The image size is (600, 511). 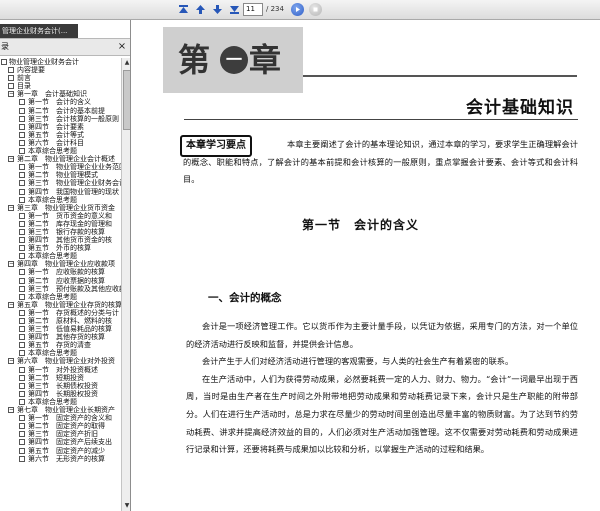 What do you see at coordinates (297, 9) in the screenshot?
I see `go-to-page-button` at bounding box center [297, 9].